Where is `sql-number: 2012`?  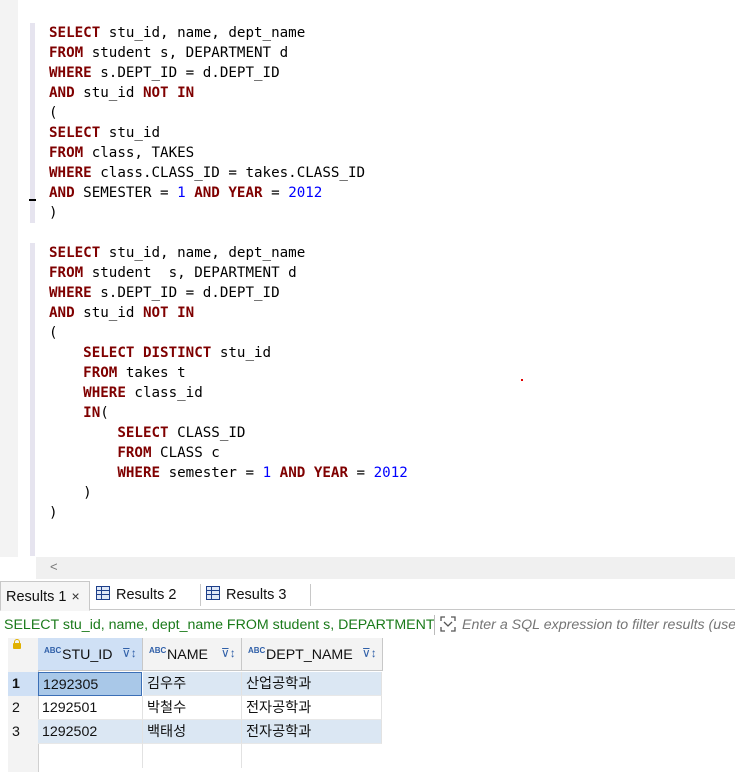
sql-number: 2012 is located at coordinates (305, 193).